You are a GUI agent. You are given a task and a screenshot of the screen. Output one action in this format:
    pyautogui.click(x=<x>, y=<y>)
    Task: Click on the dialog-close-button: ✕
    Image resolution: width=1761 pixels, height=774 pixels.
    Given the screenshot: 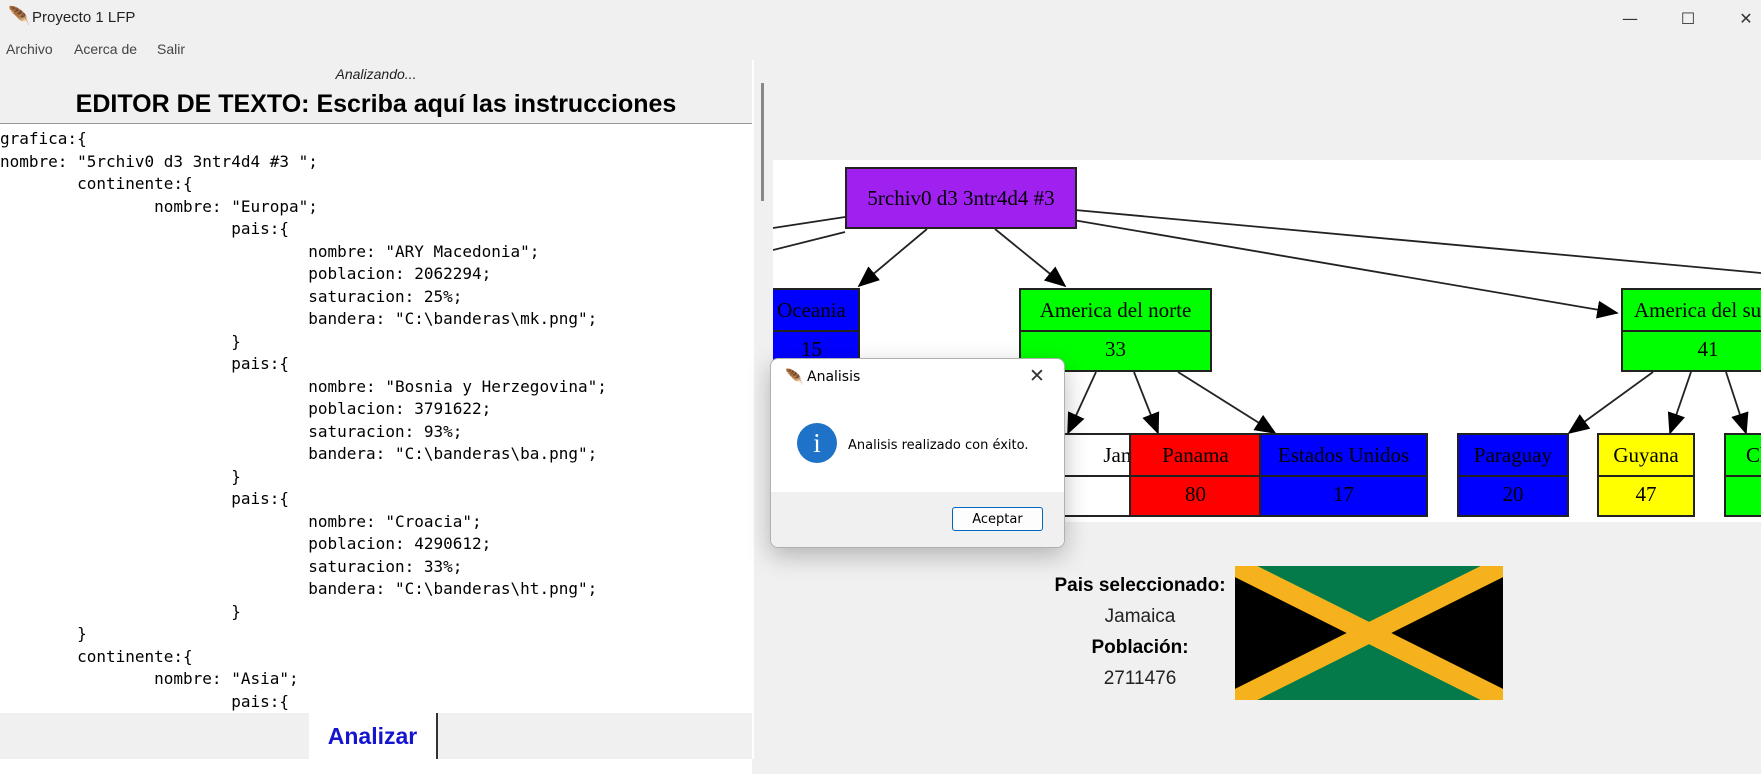 What is the action you would take?
    pyautogui.click(x=1037, y=376)
    